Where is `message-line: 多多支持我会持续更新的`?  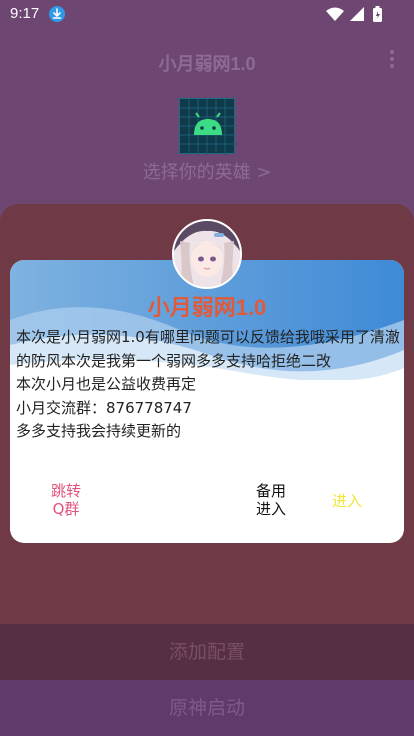 message-line: 多多支持我会持续更新的 is located at coordinates (99, 431).